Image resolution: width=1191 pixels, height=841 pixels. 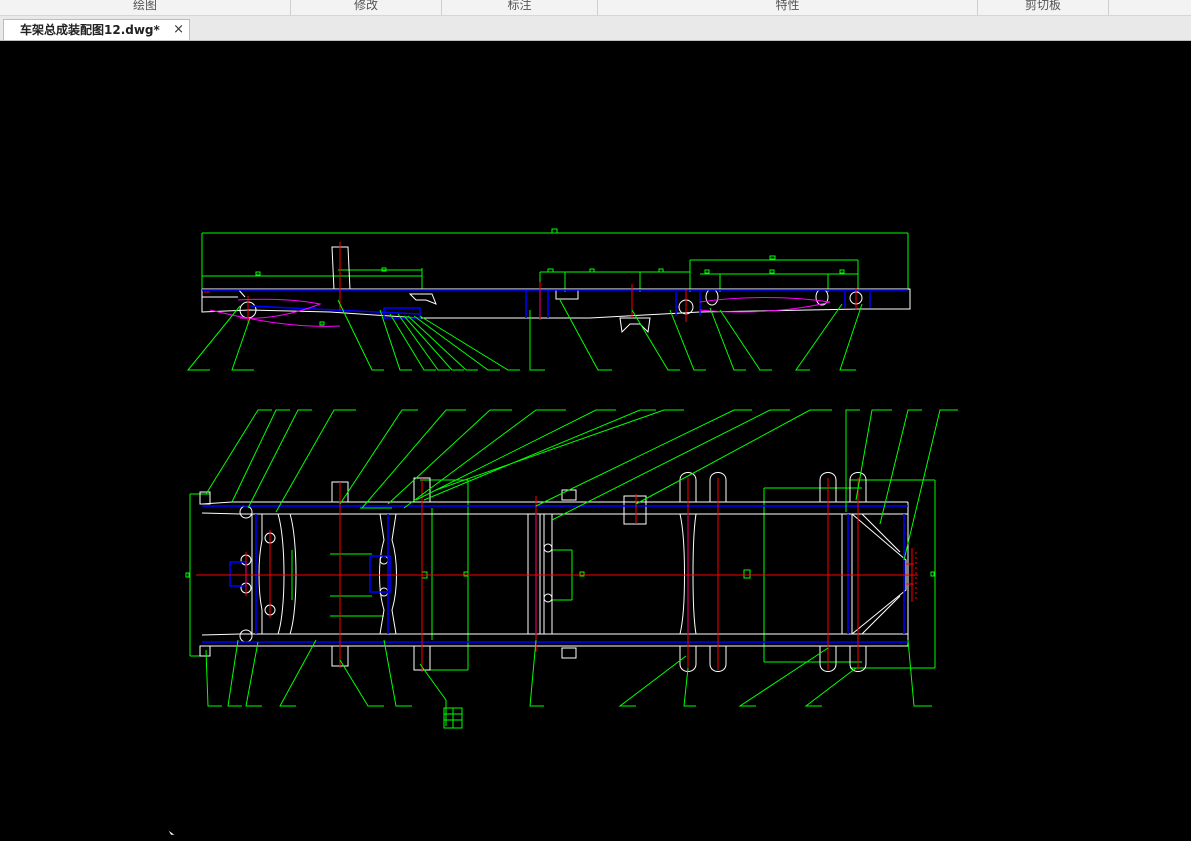 I want to click on side-view-leaf-springs, so click(x=520, y=312).